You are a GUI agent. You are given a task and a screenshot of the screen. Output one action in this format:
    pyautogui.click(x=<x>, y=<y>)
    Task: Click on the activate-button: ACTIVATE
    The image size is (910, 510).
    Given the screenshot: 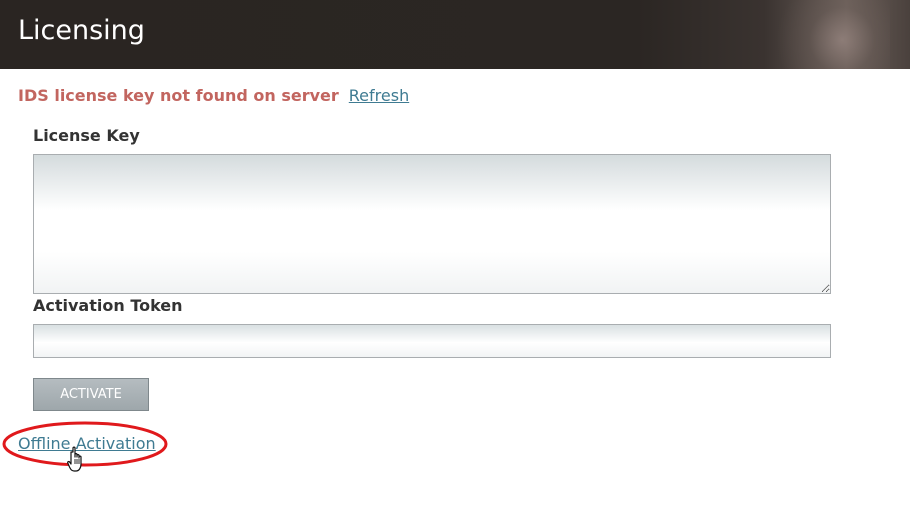 What is the action you would take?
    pyautogui.click(x=91, y=394)
    